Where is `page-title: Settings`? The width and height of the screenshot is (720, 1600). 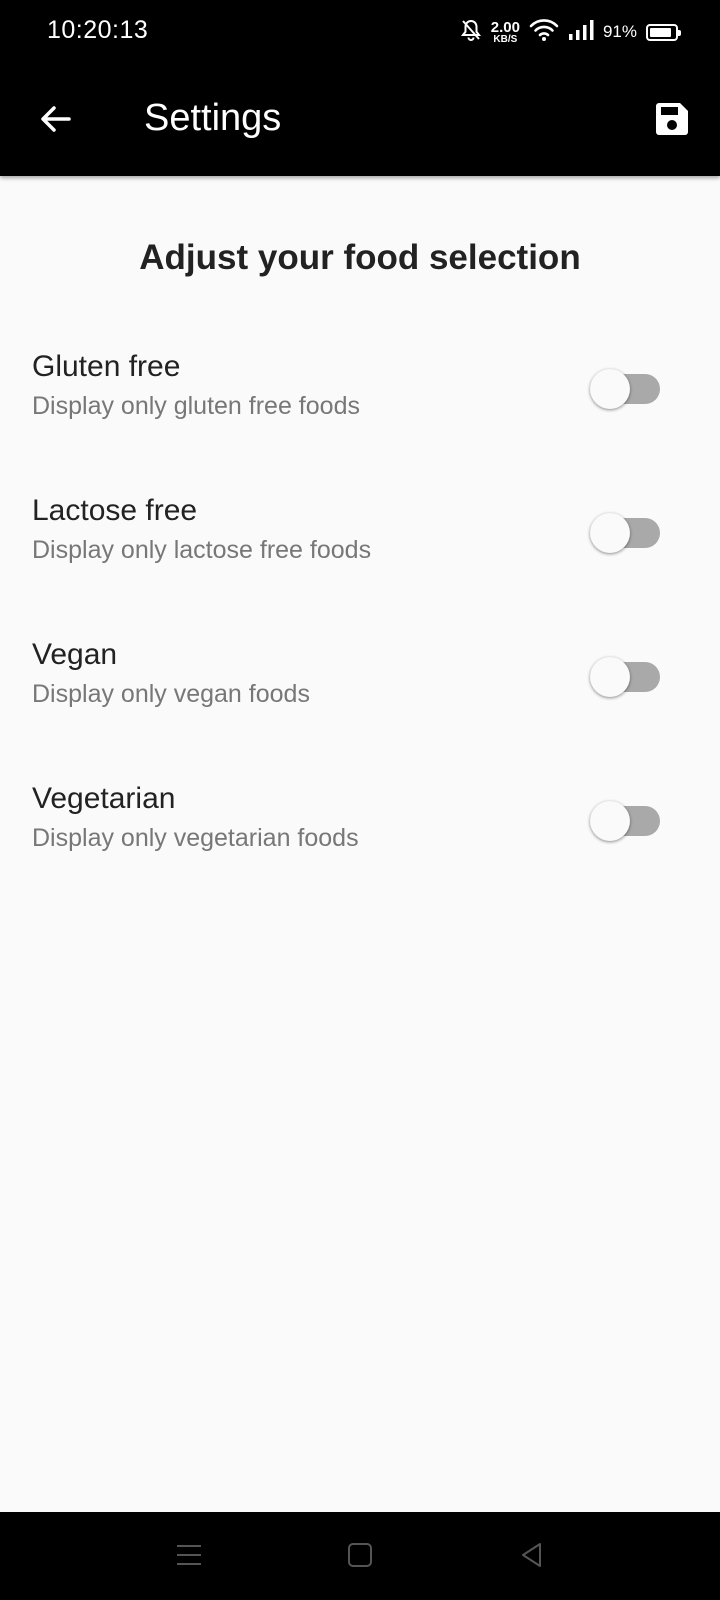
page-title: Settings is located at coordinates (213, 118).